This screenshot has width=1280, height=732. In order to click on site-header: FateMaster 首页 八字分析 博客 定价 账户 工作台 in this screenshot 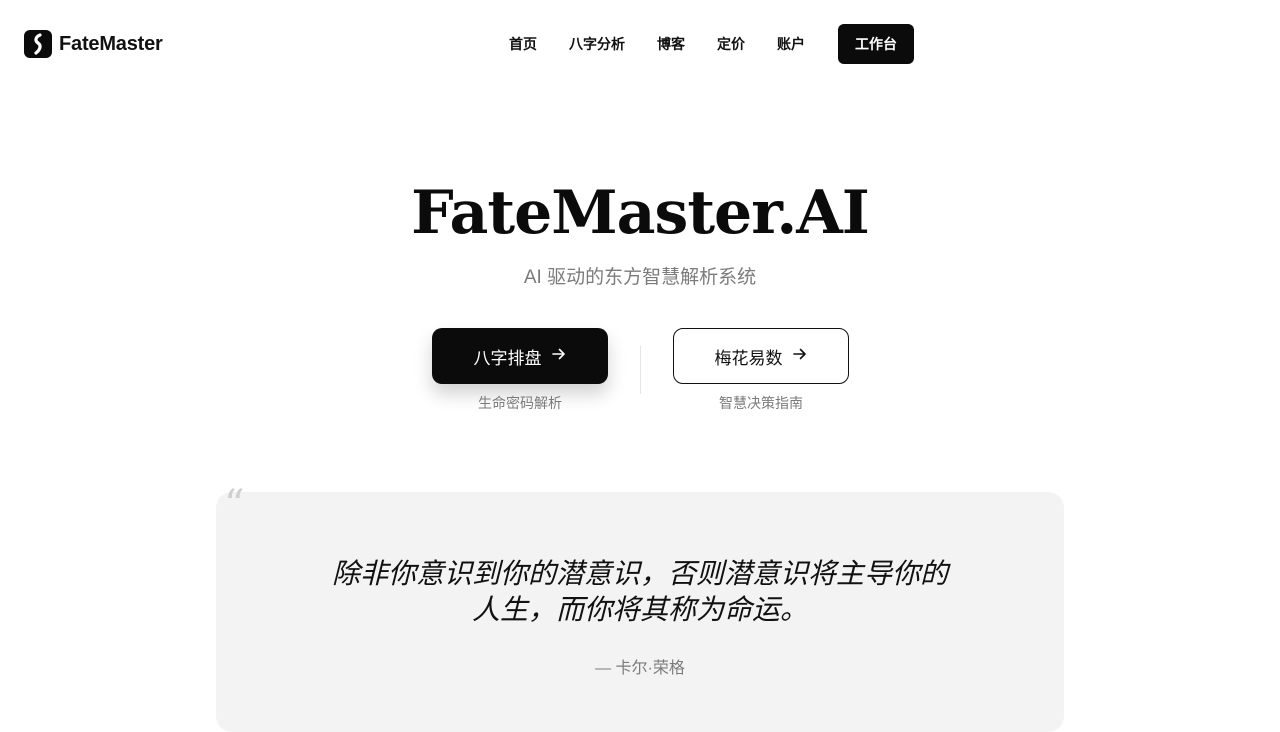, I will do `click(640, 44)`.